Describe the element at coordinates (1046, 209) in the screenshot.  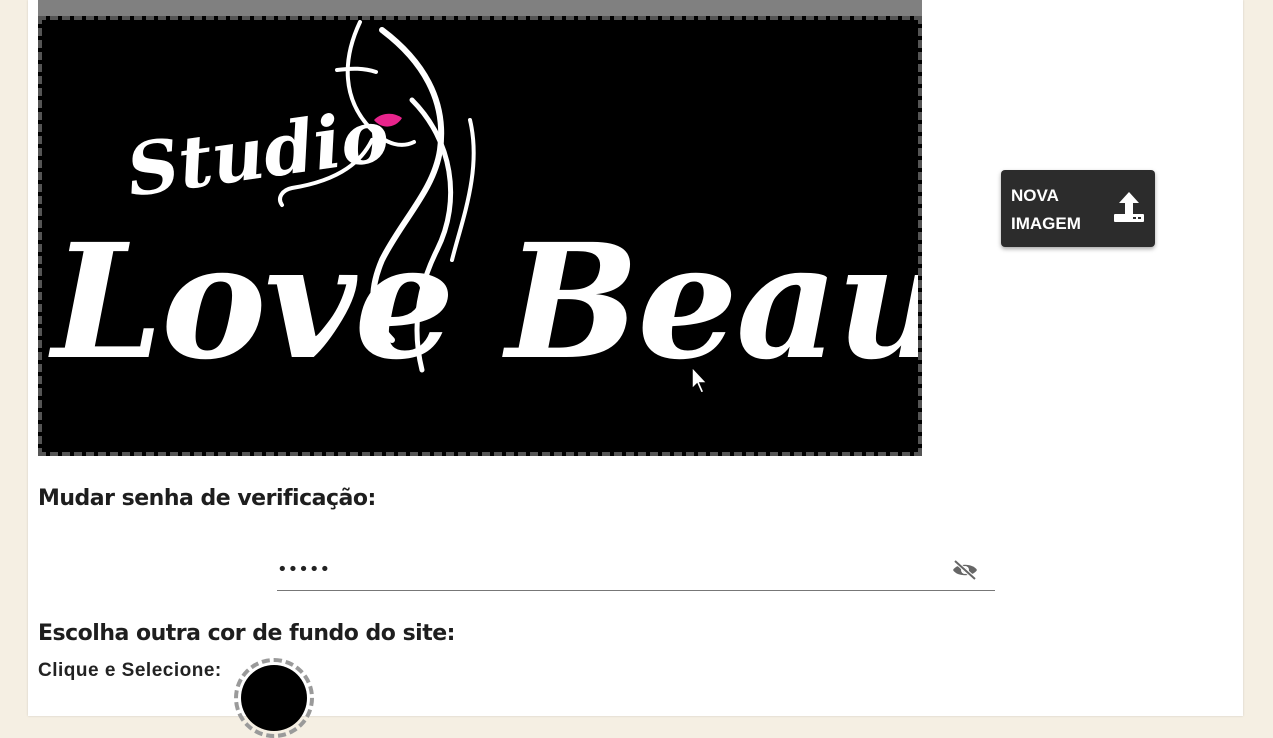
I see `upload-button-label: NOVA IMAGEM` at that location.